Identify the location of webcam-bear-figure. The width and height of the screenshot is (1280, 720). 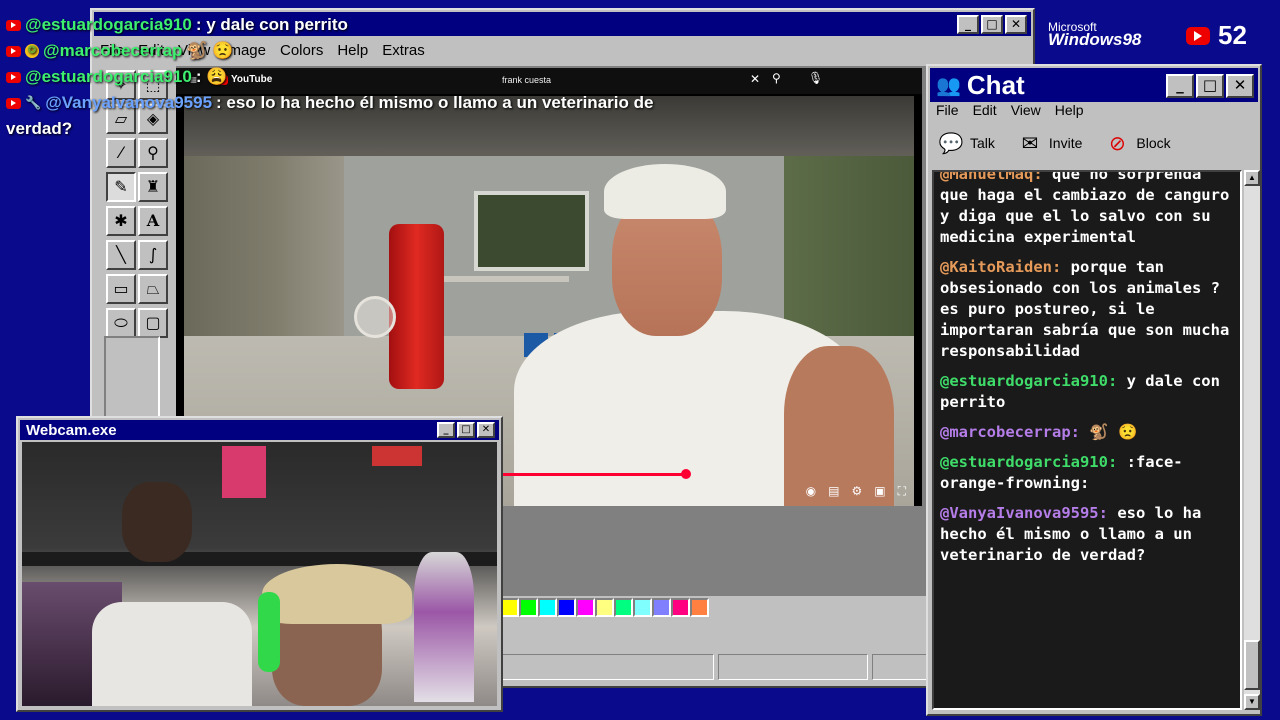
(157, 522).